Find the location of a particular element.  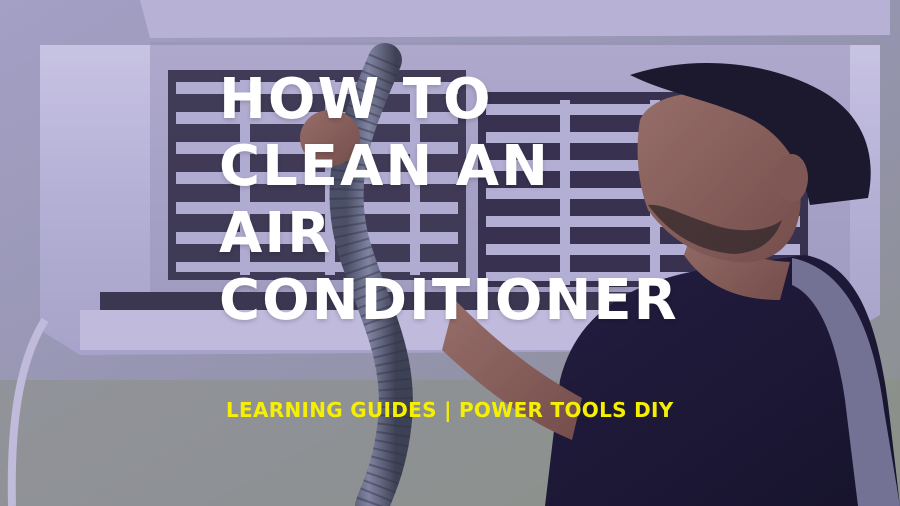

title-line-1: HOW TO is located at coordinates (356, 99).